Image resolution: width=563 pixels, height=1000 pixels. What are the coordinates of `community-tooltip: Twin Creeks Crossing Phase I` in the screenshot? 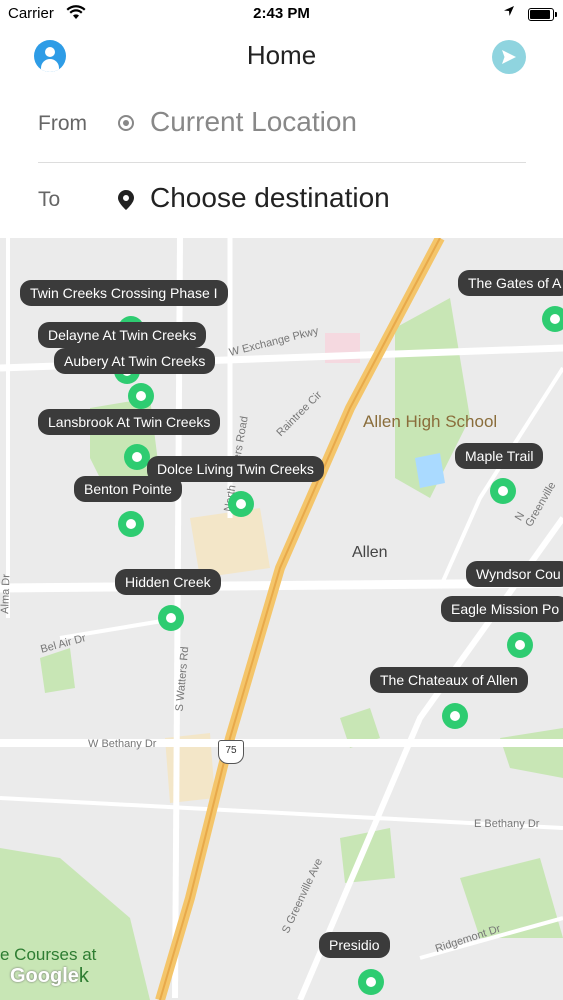 It's located at (124, 293).